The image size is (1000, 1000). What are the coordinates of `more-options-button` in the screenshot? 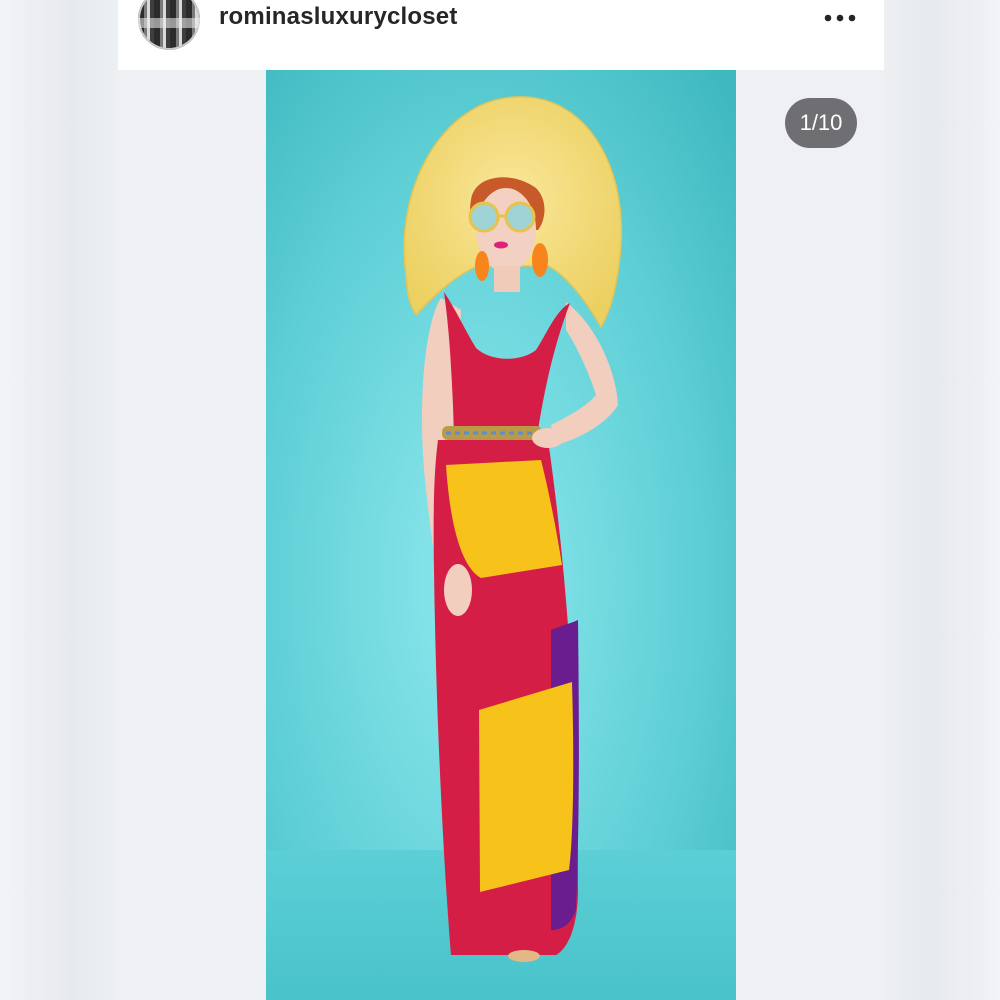 It's located at (840, 18).